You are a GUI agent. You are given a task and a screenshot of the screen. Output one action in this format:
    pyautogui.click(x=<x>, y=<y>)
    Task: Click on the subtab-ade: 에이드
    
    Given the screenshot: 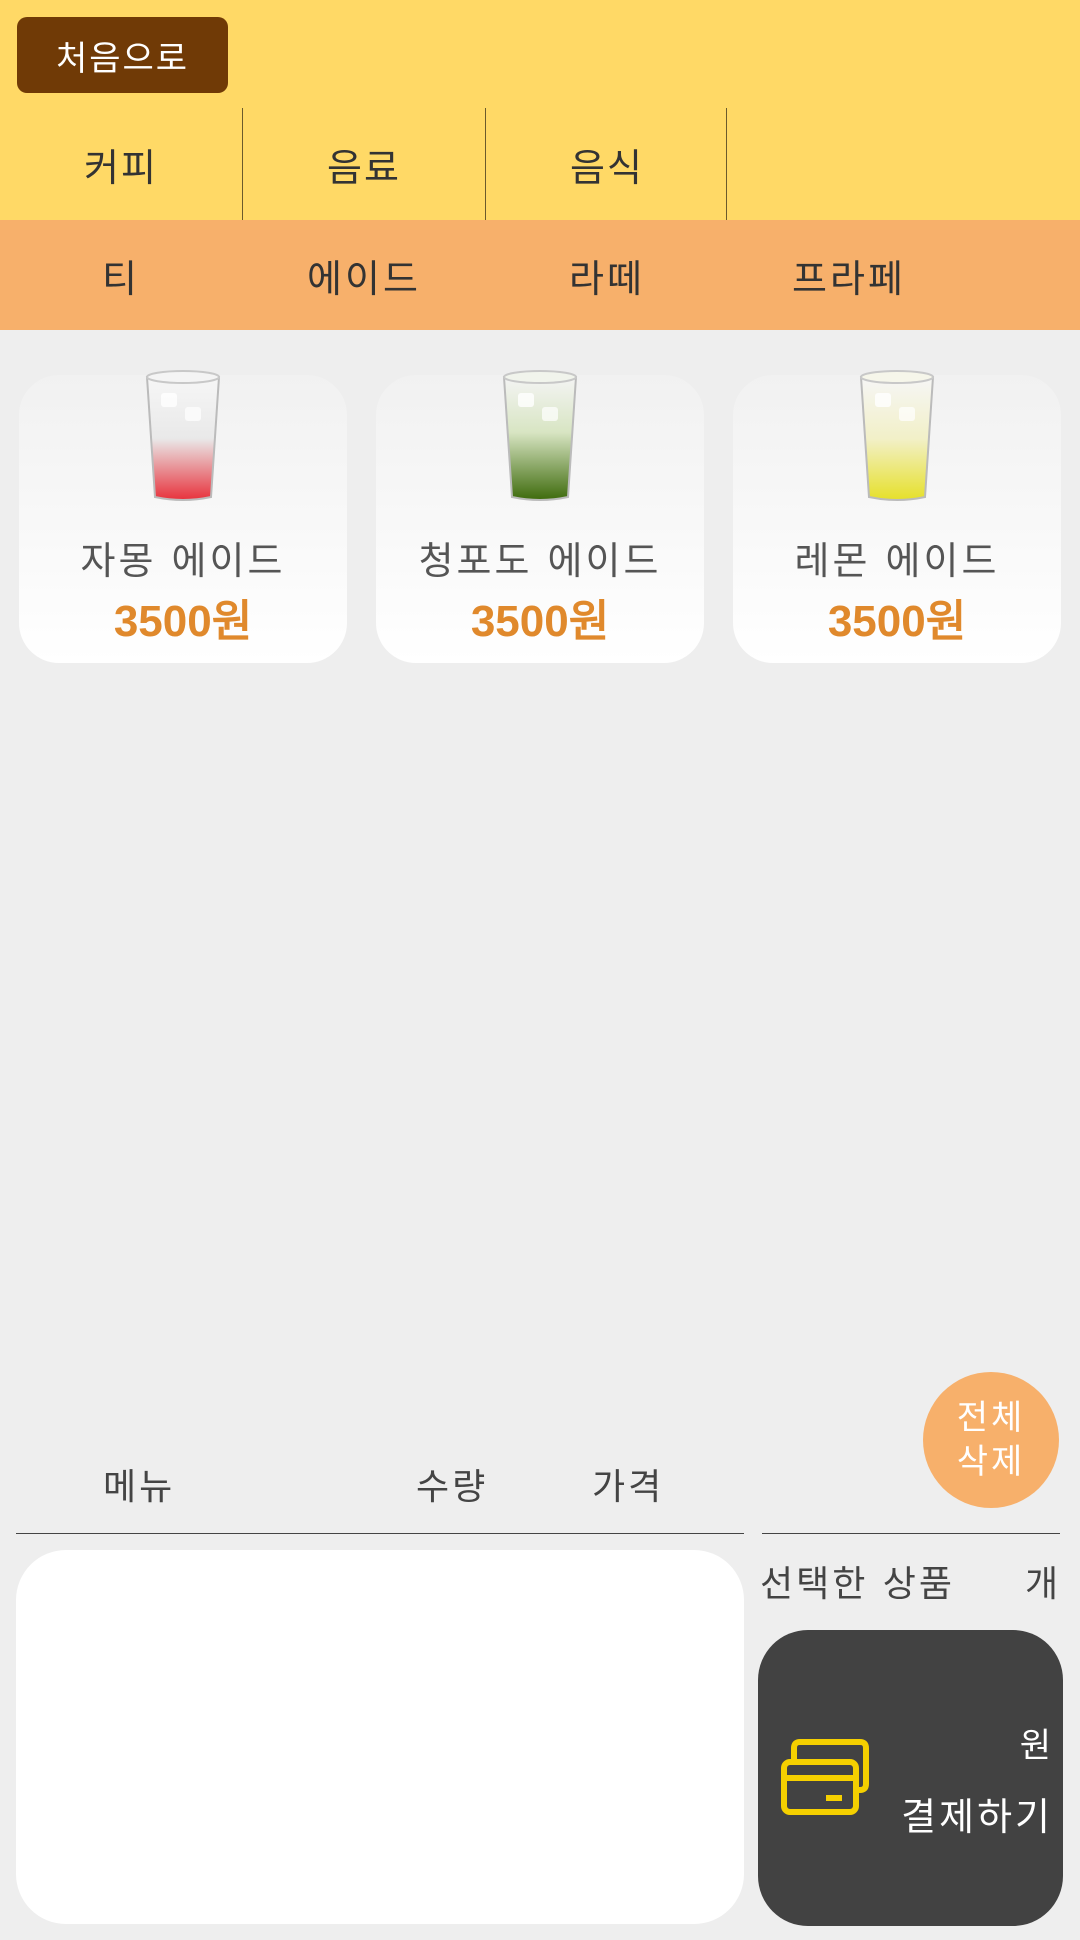 What is the action you would take?
    pyautogui.click(x=364, y=275)
    